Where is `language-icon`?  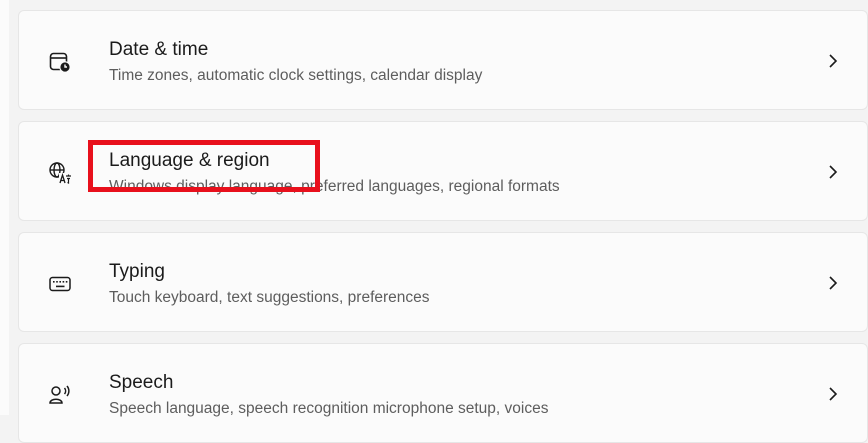 language-icon is located at coordinates (60, 173).